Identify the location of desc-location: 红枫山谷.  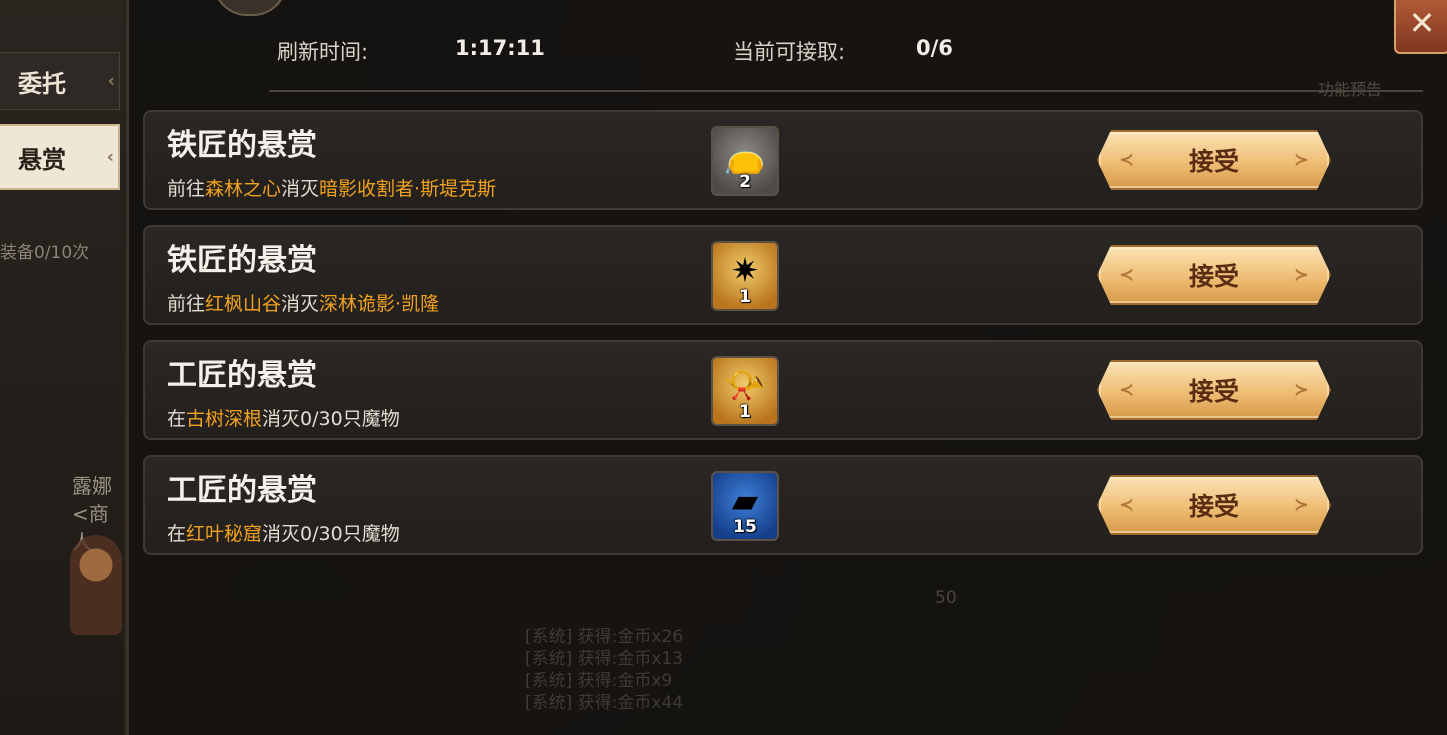
(243, 304).